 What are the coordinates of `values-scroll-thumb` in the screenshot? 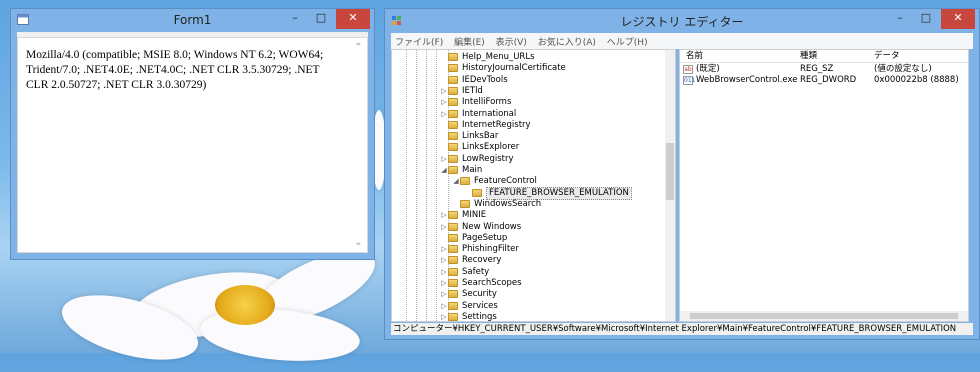 It's located at (824, 316).